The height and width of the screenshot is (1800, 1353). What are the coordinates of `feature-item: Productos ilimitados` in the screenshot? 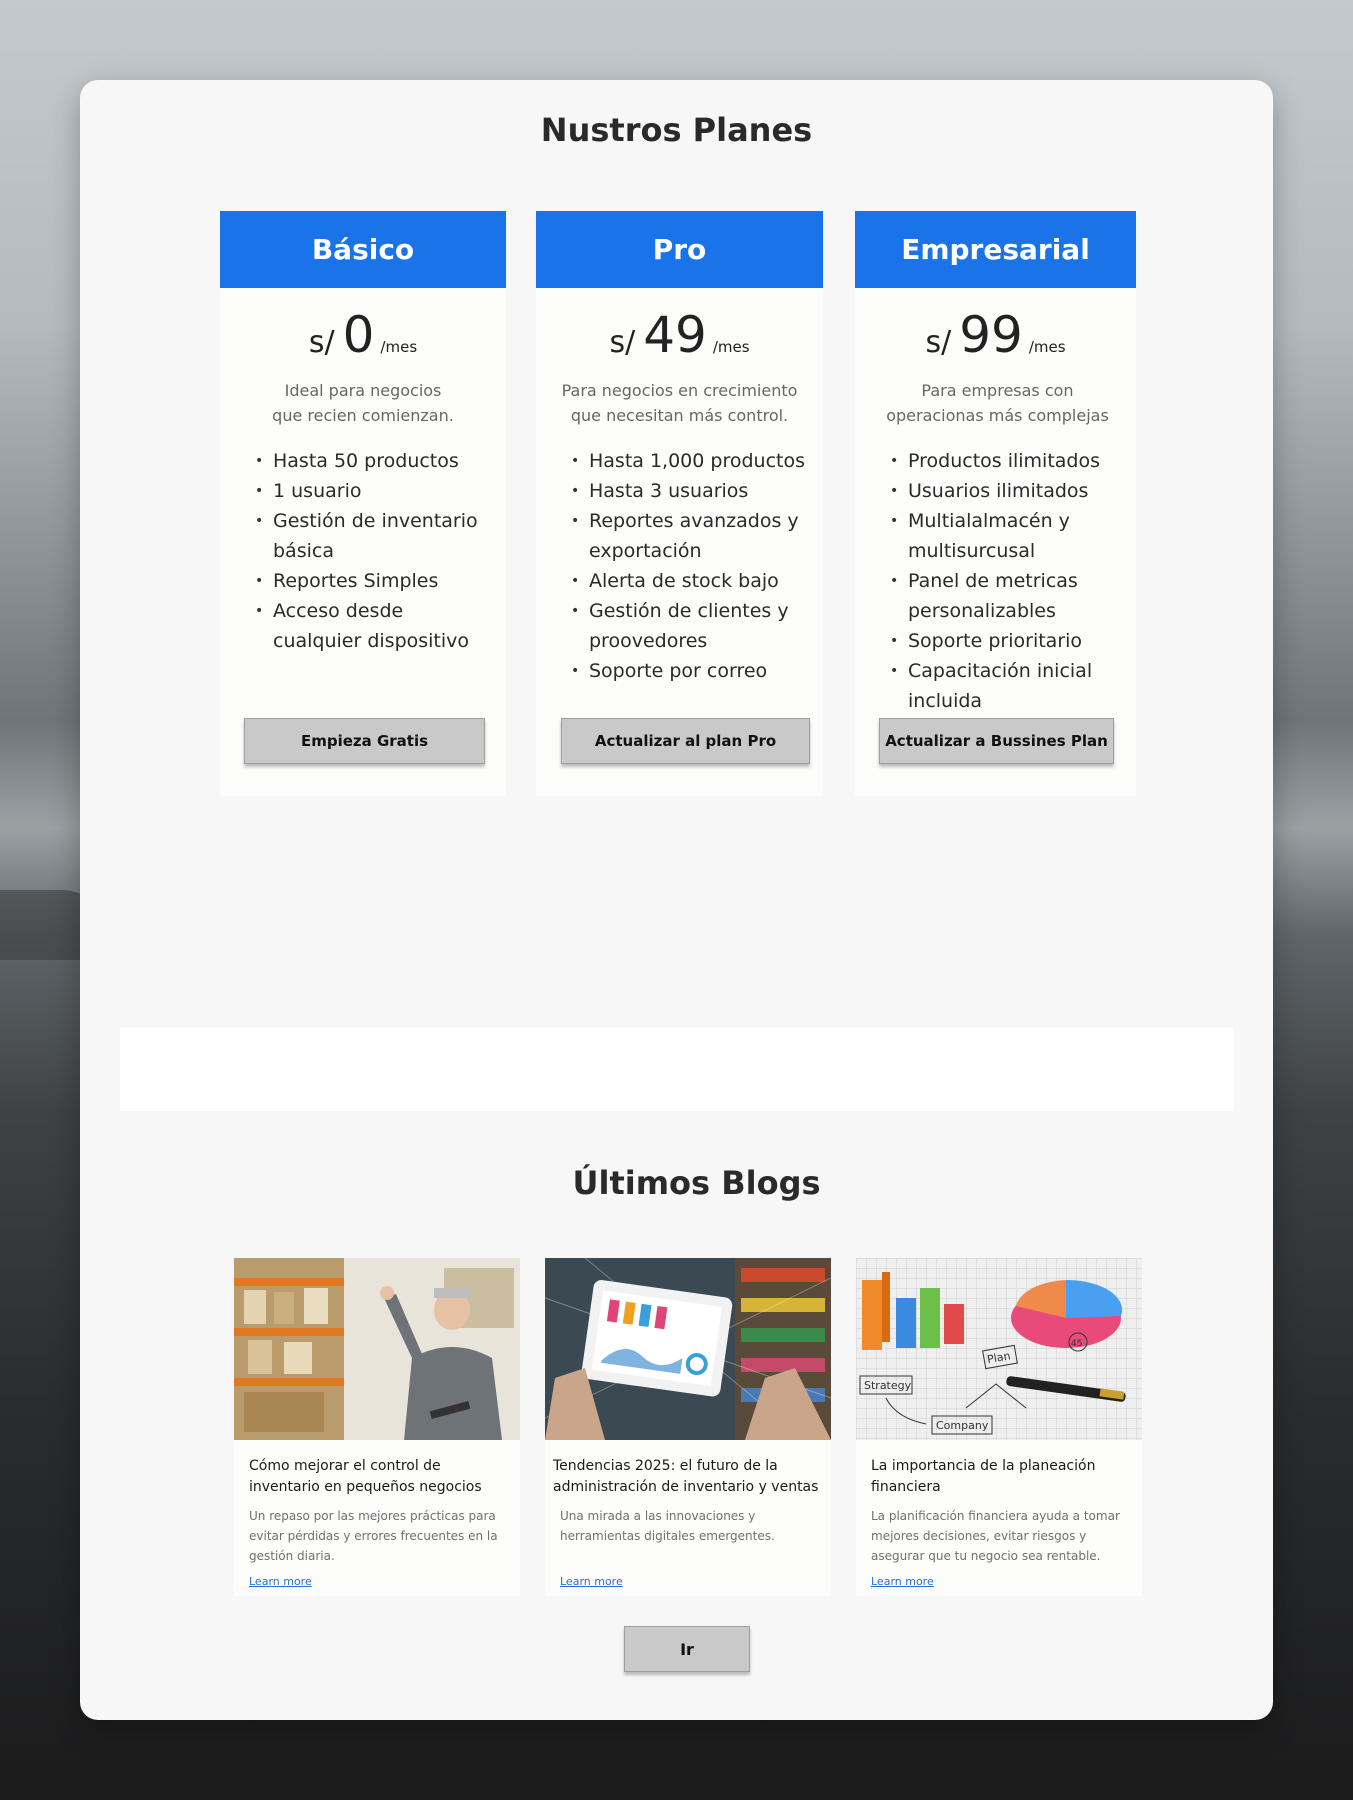 It's located at (1013, 461).